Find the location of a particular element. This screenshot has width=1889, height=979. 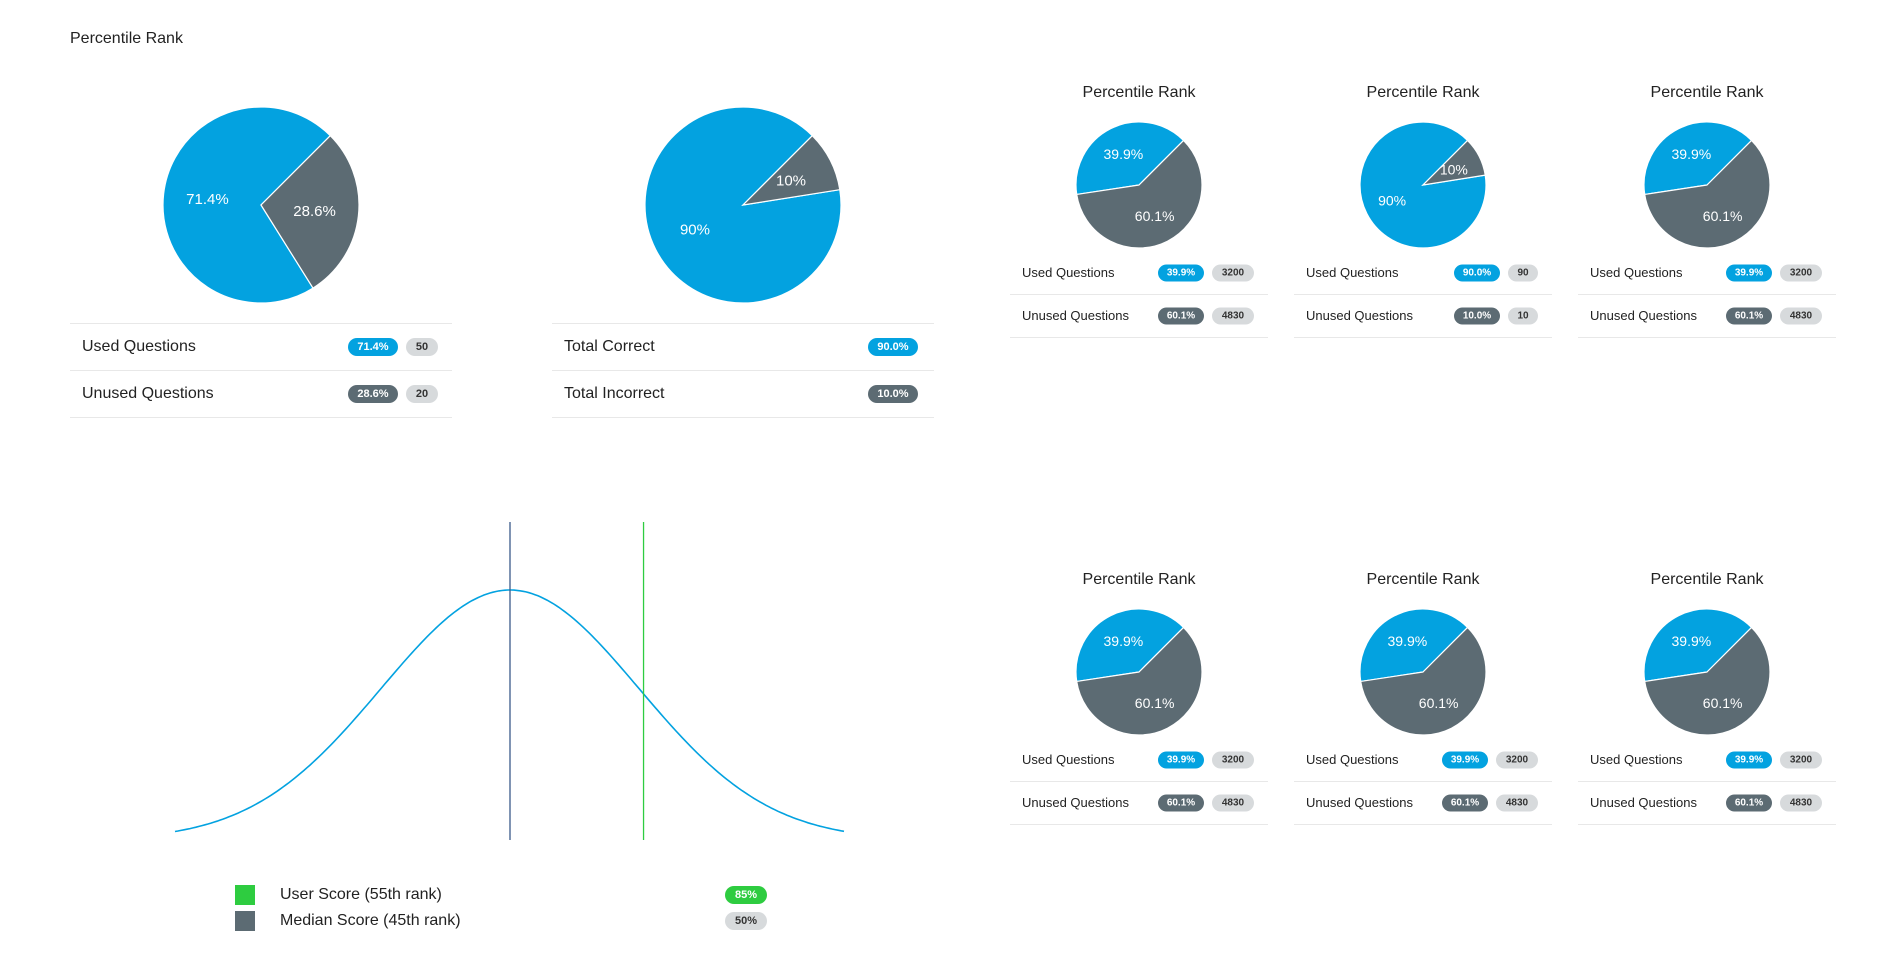

score-badge: 50% is located at coordinates (746, 921).